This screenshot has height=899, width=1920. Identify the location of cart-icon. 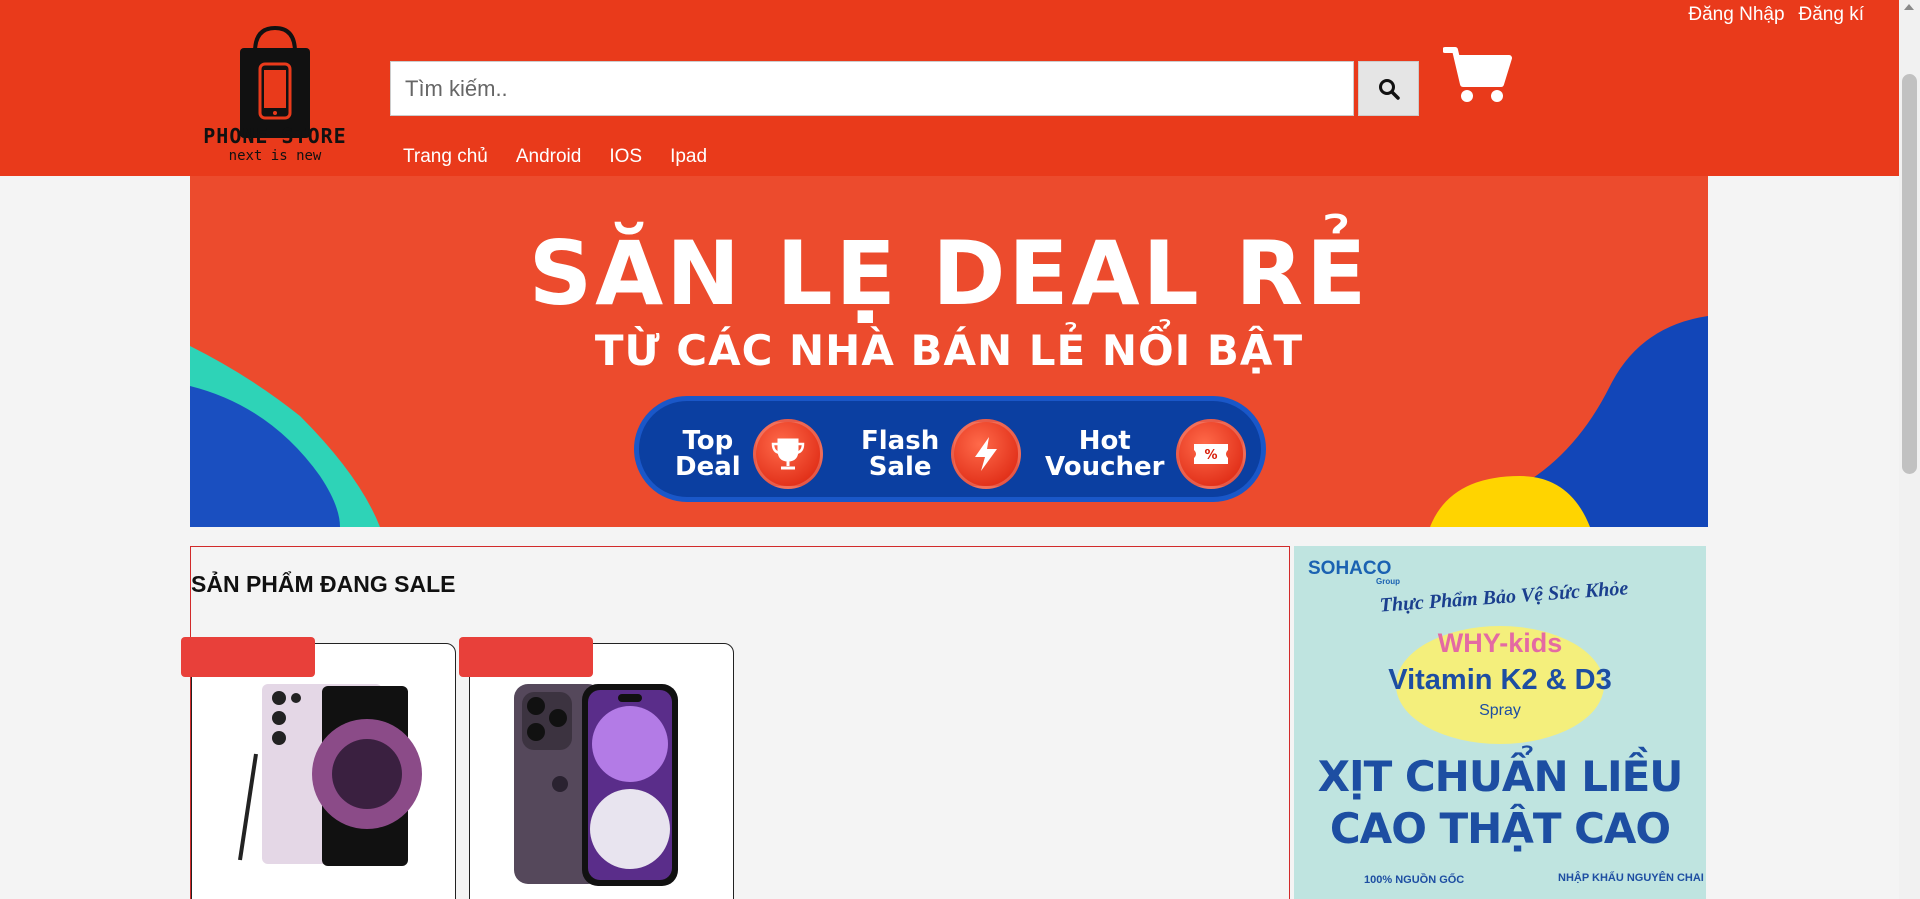
(1477, 74).